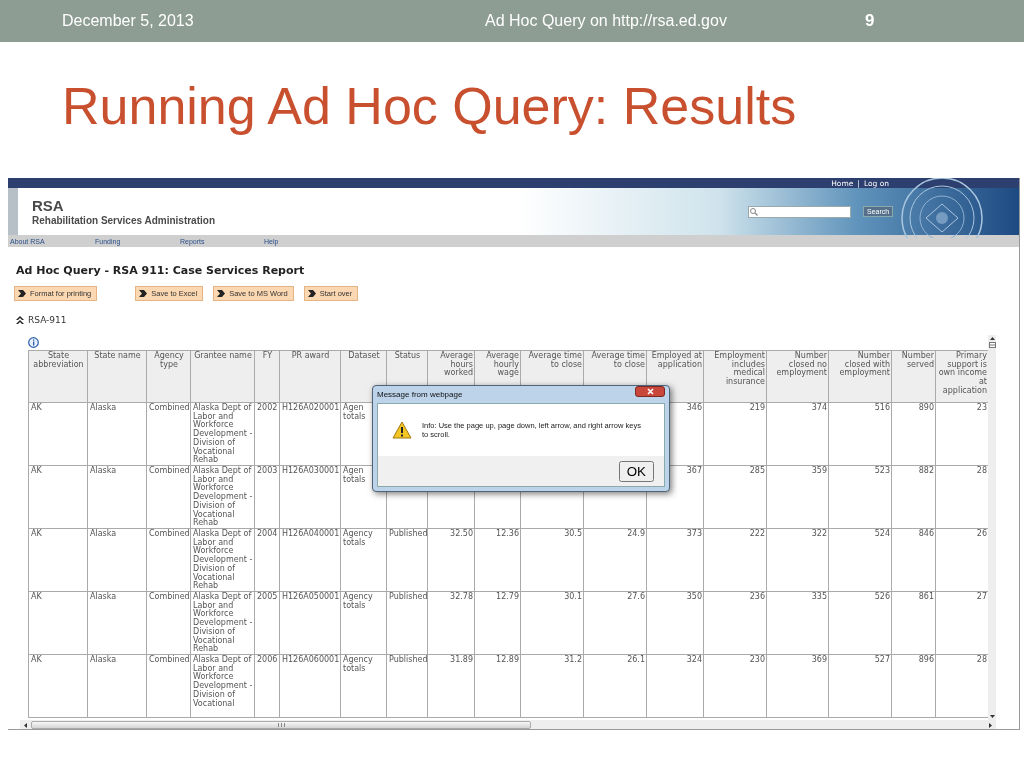 The height and width of the screenshot is (768, 1024). What do you see at coordinates (310, 376) in the screenshot?
I see `column-header: PR award` at bounding box center [310, 376].